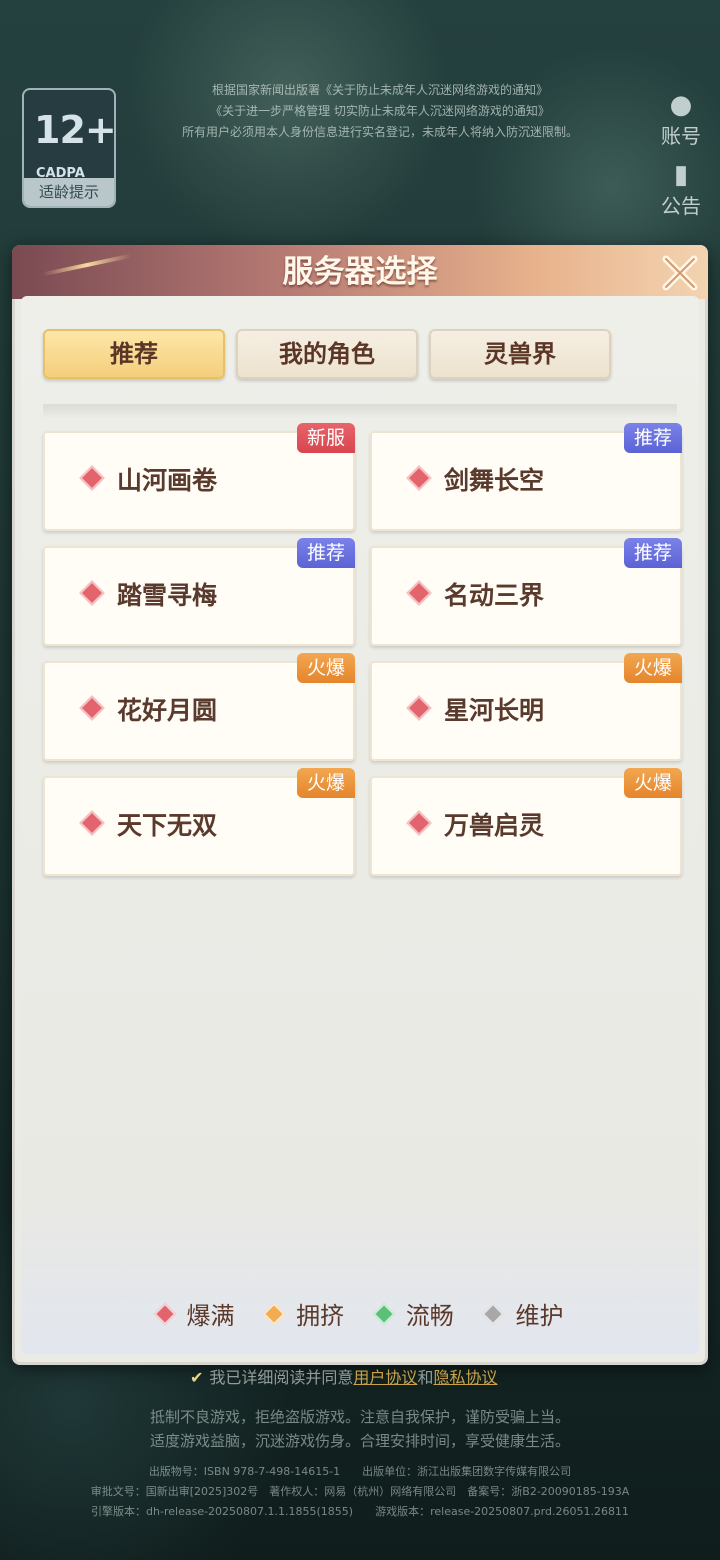  What do you see at coordinates (210, 1316) in the screenshot?
I see `legend-label: 爆满` at bounding box center [210, 1316].